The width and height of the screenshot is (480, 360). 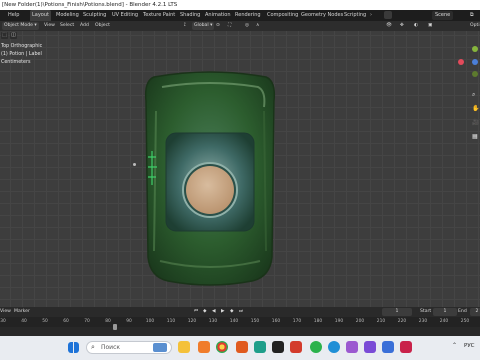 I want to click on tab-geometry-nodes: Geometry Nodes, so click(x=322, y=15).